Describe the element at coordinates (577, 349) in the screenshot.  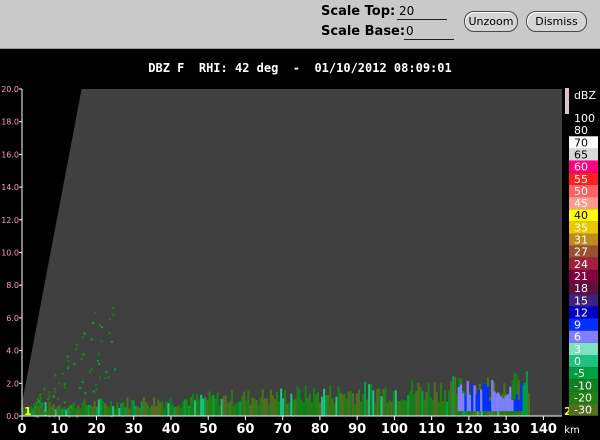
I see `colorbar-label: 3` at that location.